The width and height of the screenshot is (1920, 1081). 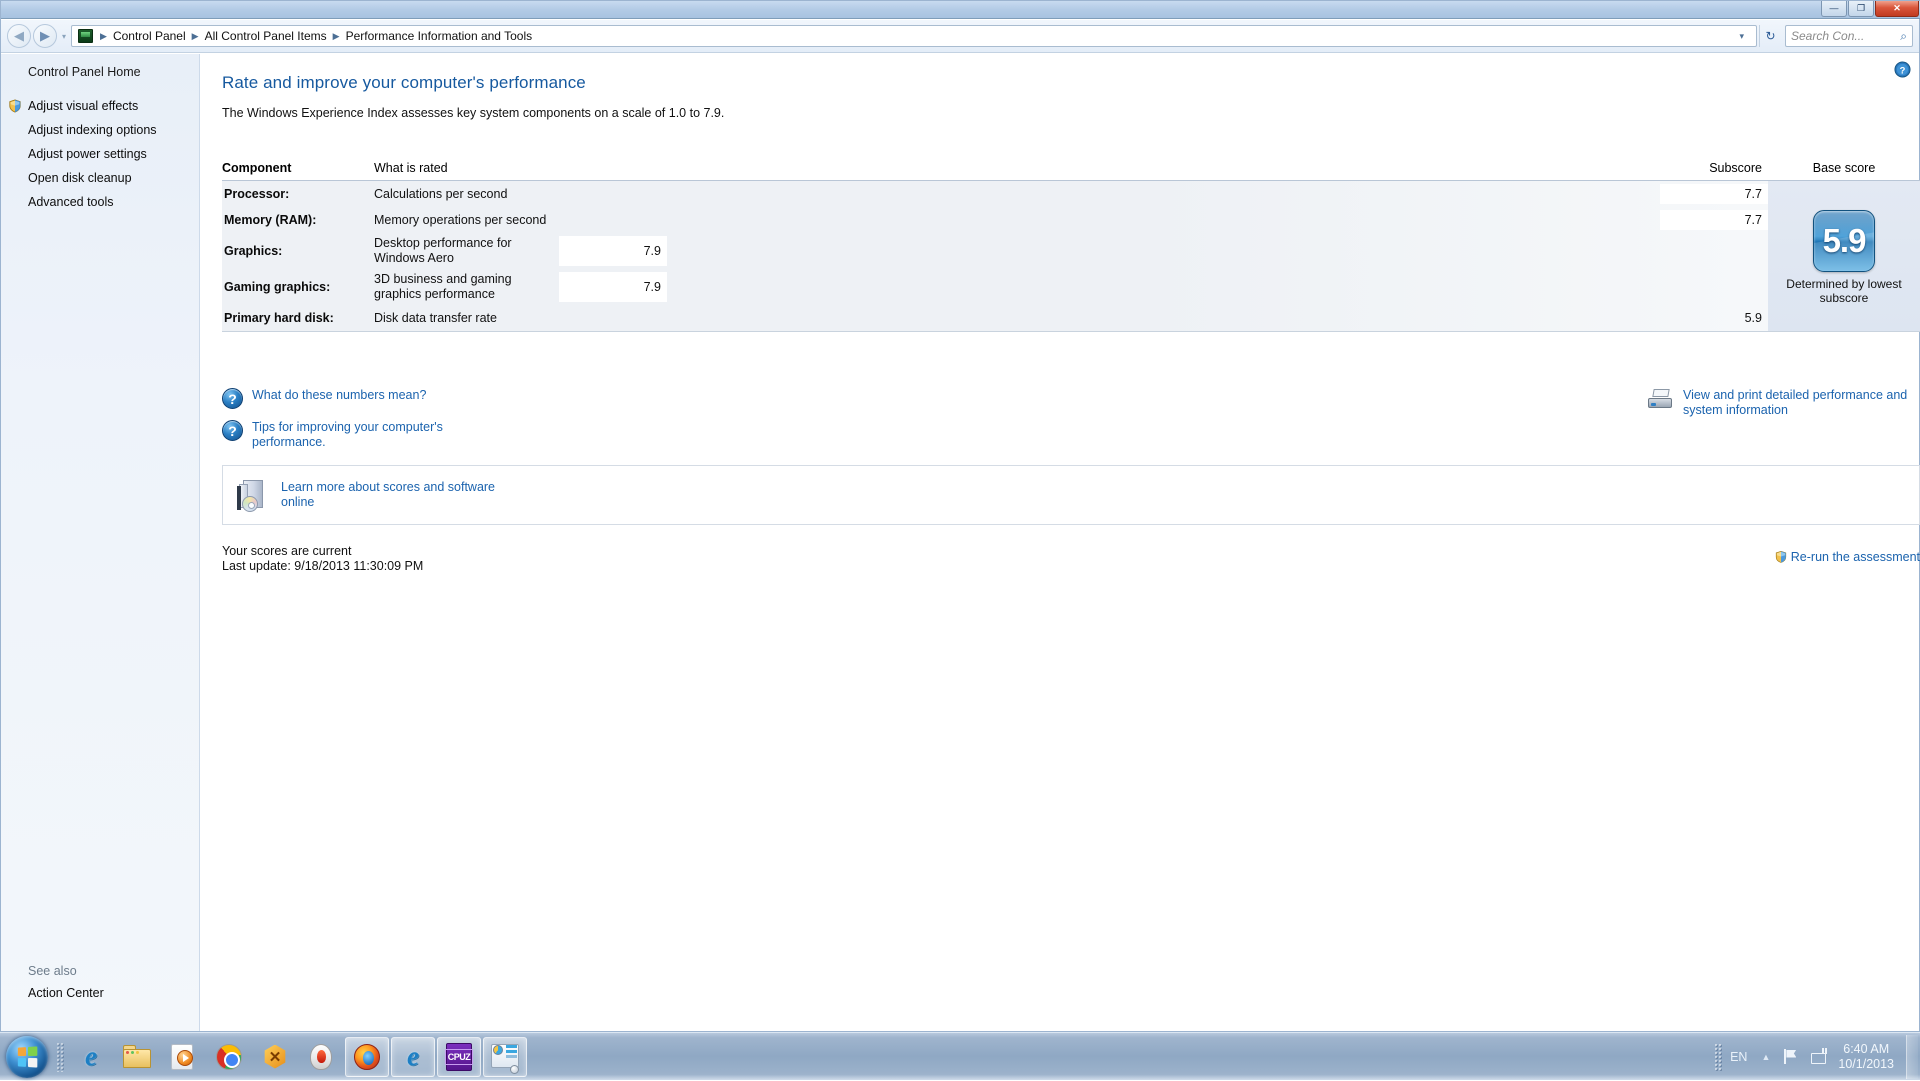 What do you see at coordinates (100, 178) in the screenshot?
I see `sidebar-item-open-disk-cleanup: Open disk cleanup` at bounding box center [100, 178].